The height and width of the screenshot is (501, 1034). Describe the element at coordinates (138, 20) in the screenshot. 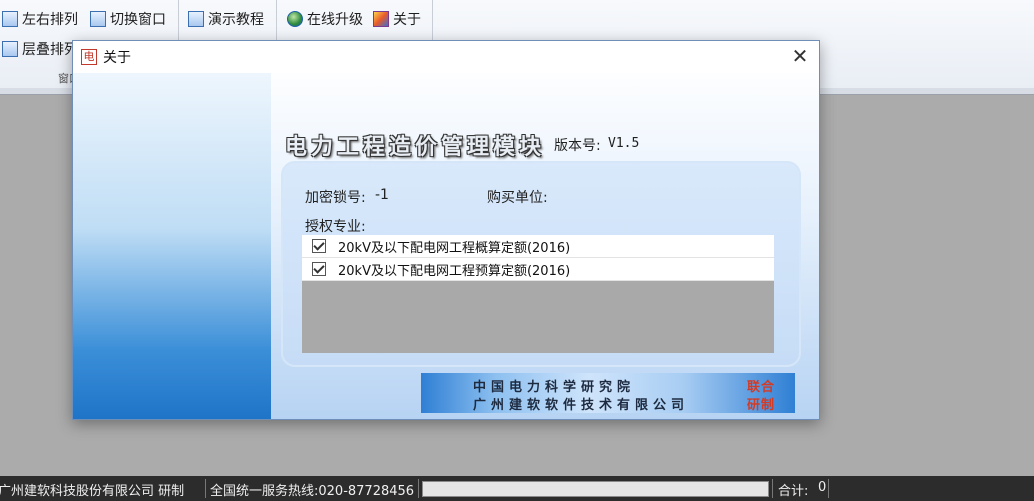

I see `switch-window-label: 切换窗口` at that location.